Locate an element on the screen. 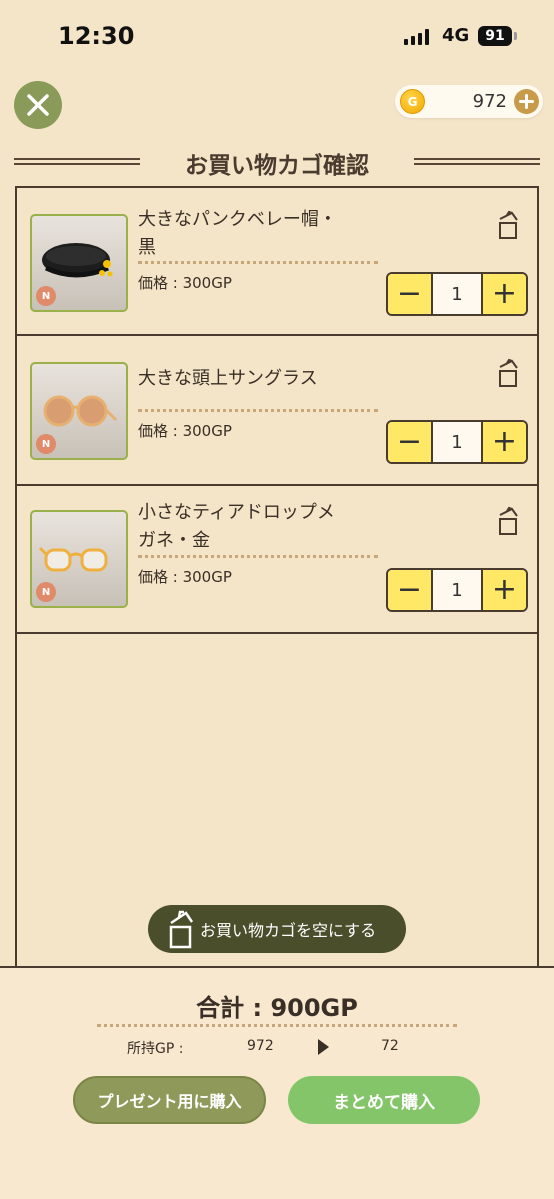 The height and width of the screenshot is (1199, 554). gift-purchase-button: プレゼント用に購入 is located at coordinates (169, 1100).